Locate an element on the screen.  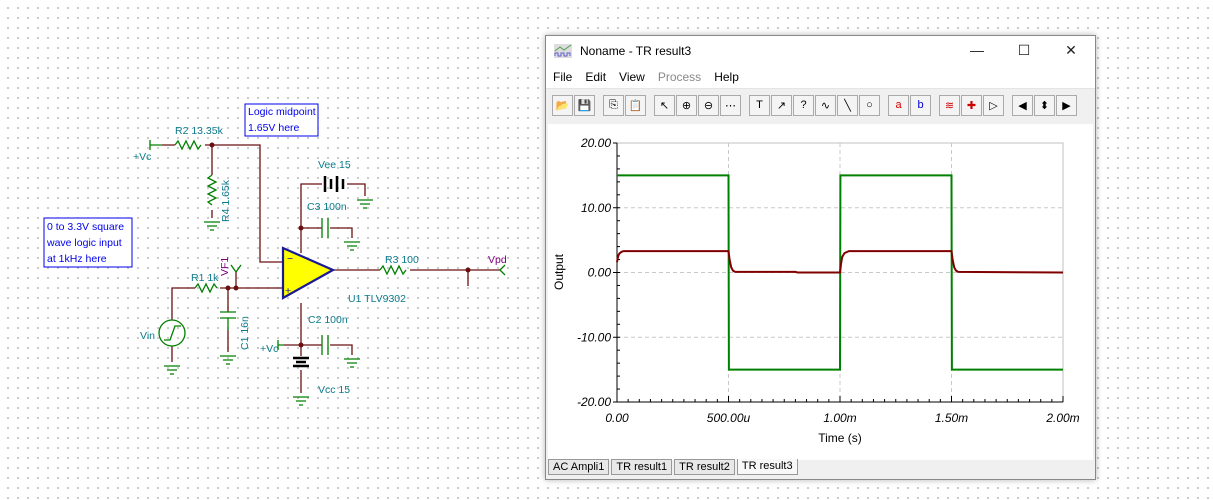
y-tick-label: -10.00 is located at coordinates (594, 337).